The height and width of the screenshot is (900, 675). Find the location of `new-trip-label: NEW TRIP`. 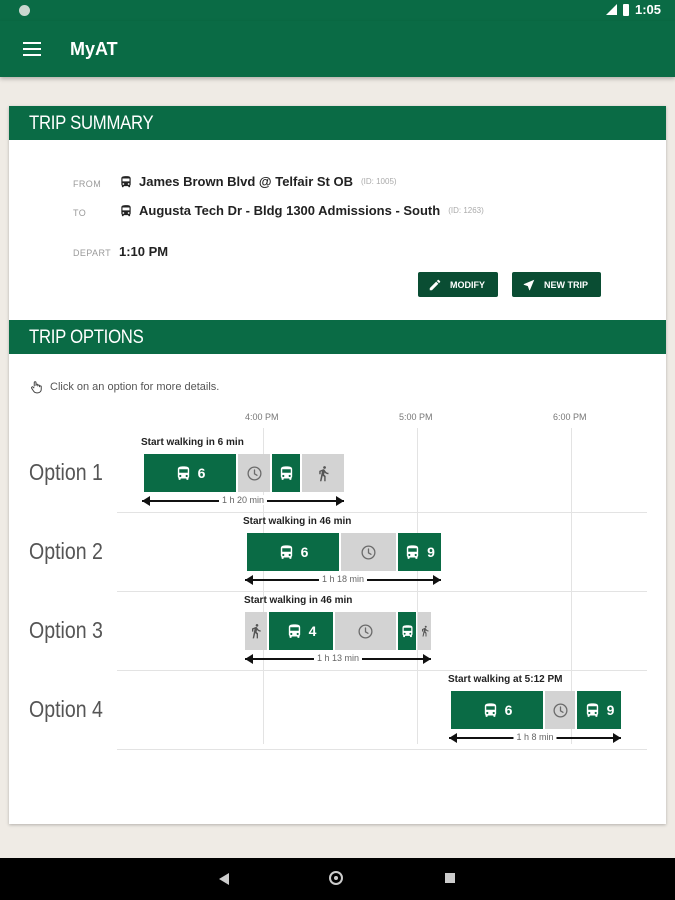

new-trip-label: NEW TRIP is located at coordinates (566, 284).